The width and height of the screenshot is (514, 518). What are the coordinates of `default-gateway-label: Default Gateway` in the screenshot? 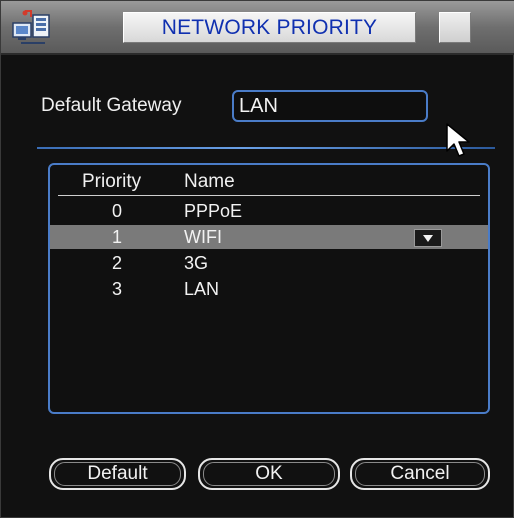 It's located at (111, 105).